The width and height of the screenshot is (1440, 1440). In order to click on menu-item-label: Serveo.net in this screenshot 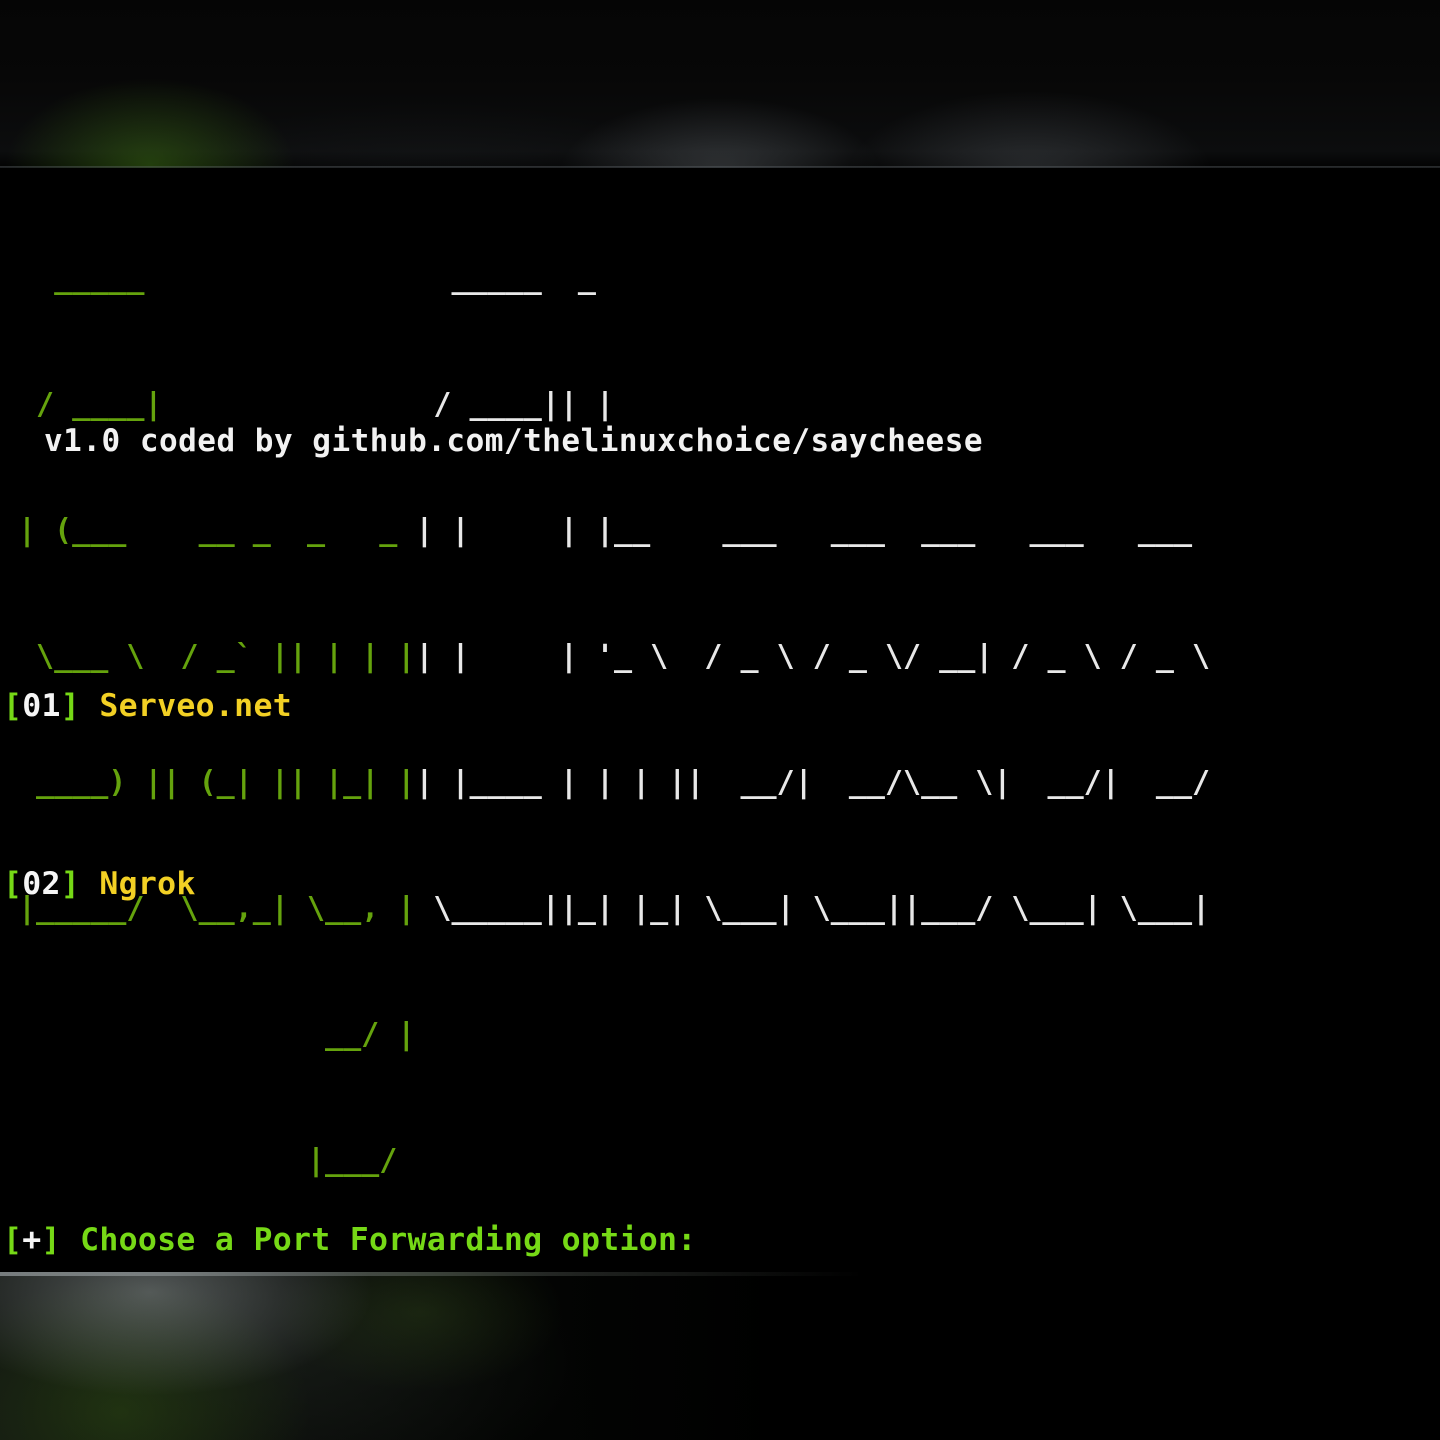, I will do `click(195, 705)`.